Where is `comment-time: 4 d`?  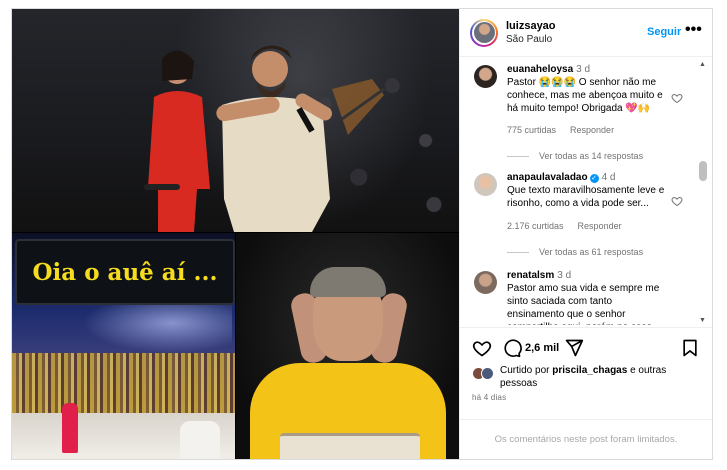
comment-time: 4 d is located at coordinates (608, 177).